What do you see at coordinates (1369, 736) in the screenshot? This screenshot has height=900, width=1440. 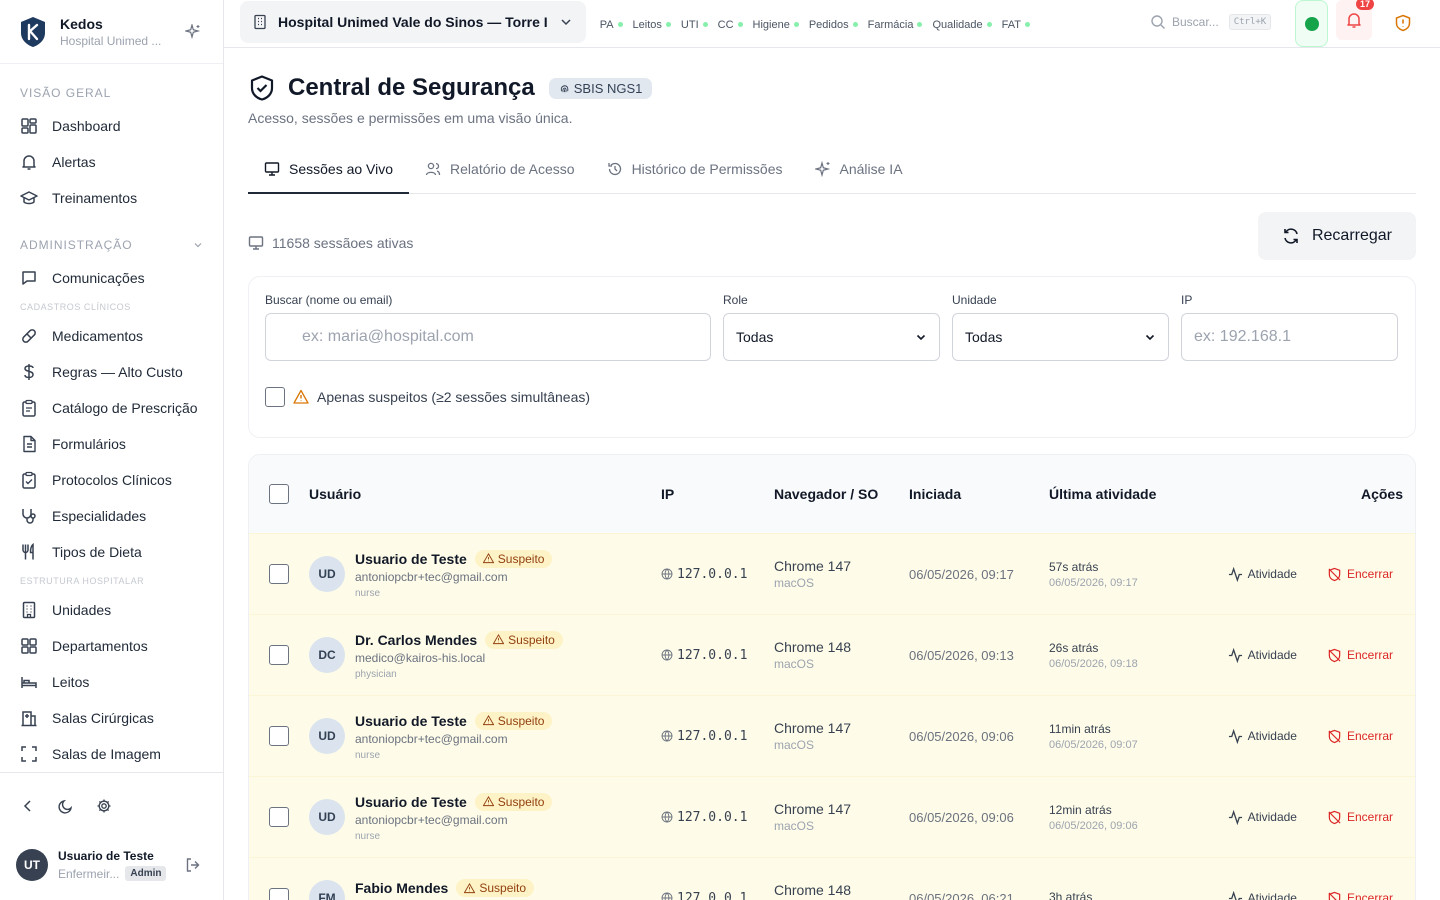 I see `end-label: Encerrar` at bounding box center [1369, 736].